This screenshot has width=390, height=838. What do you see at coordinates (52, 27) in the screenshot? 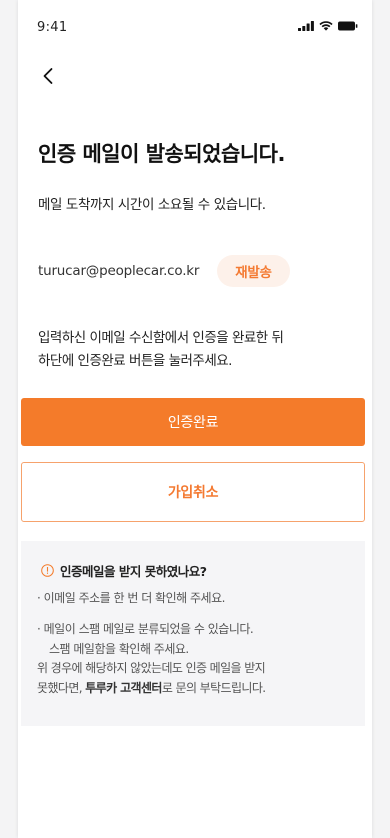
I see `status-time: 9:41` at bounding box center [52, 27].